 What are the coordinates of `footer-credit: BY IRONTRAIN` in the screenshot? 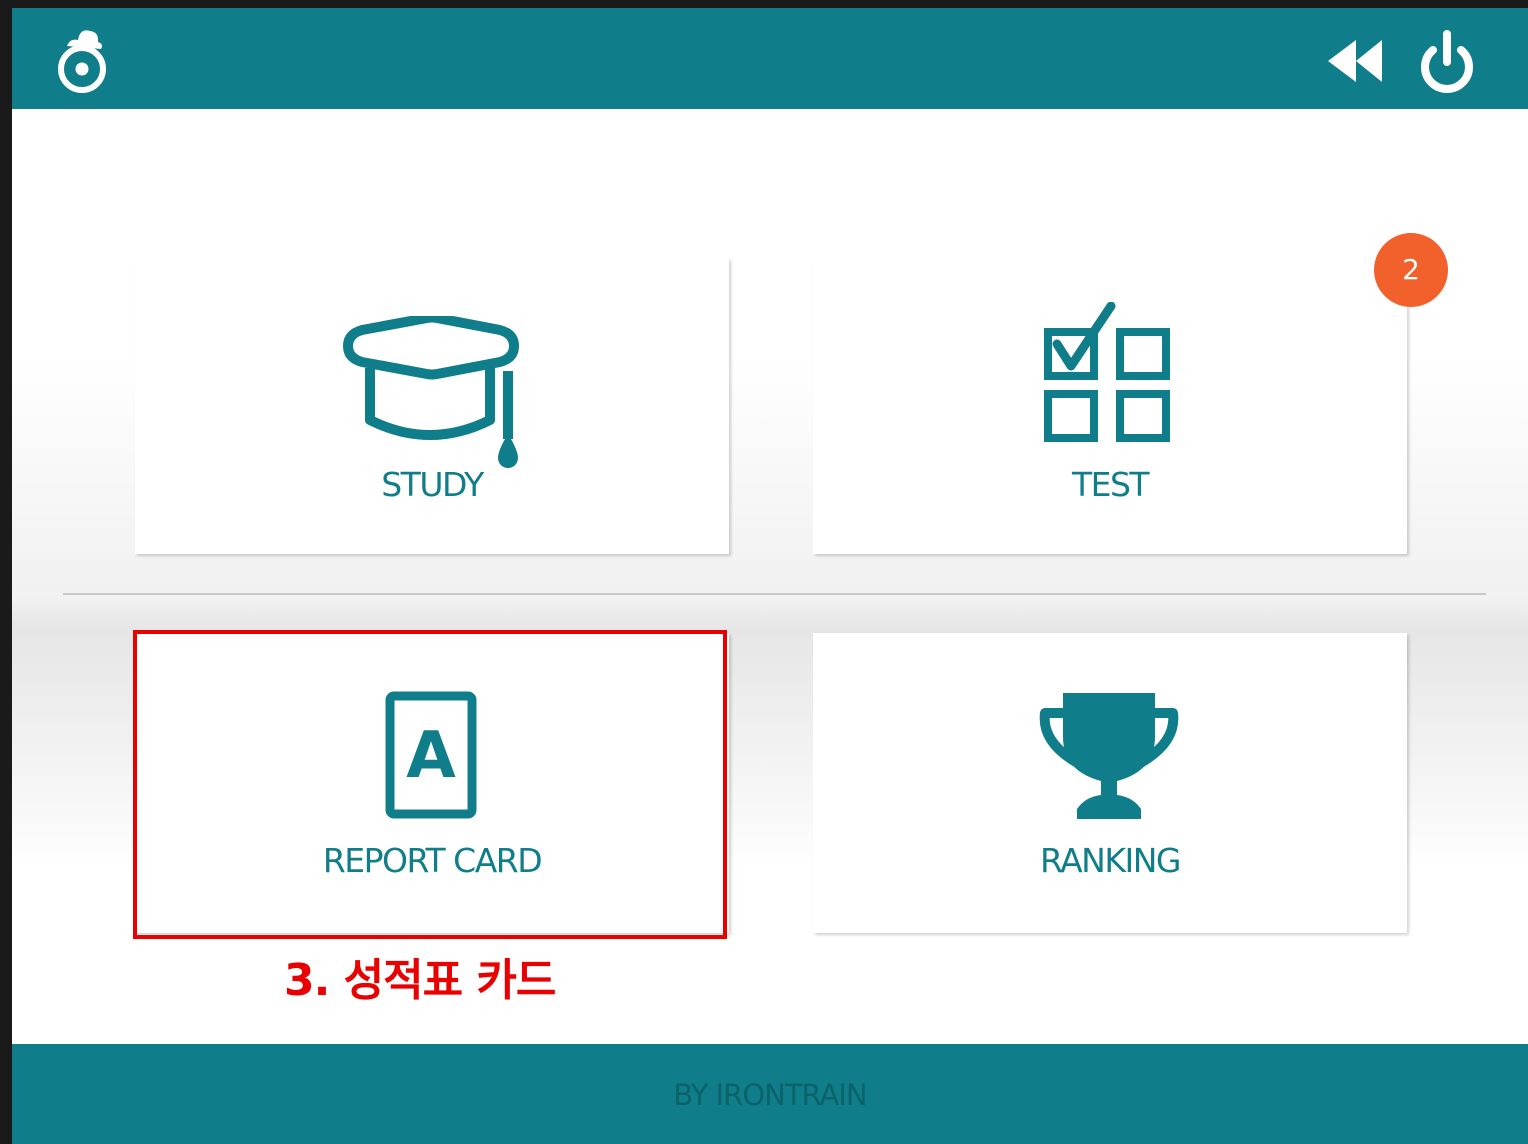 It's located at (770, 1095).